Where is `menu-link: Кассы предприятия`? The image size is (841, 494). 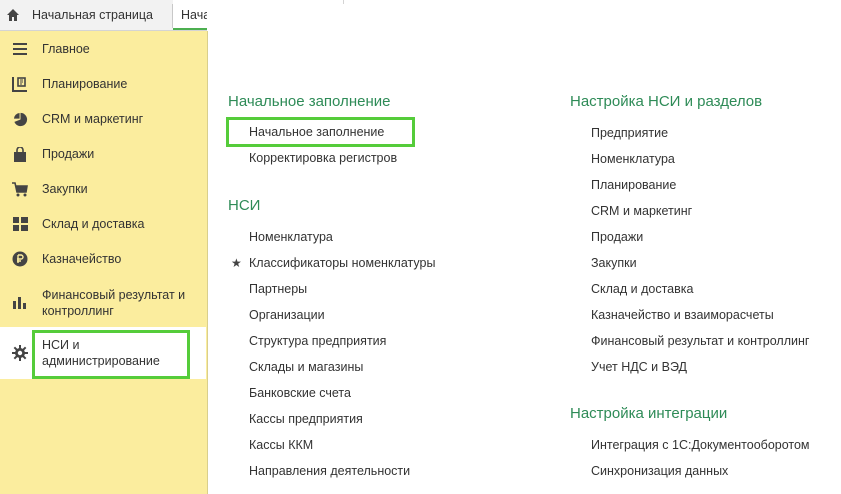 menu-link: Кассы предприятия is located at coordinates (306, 419).